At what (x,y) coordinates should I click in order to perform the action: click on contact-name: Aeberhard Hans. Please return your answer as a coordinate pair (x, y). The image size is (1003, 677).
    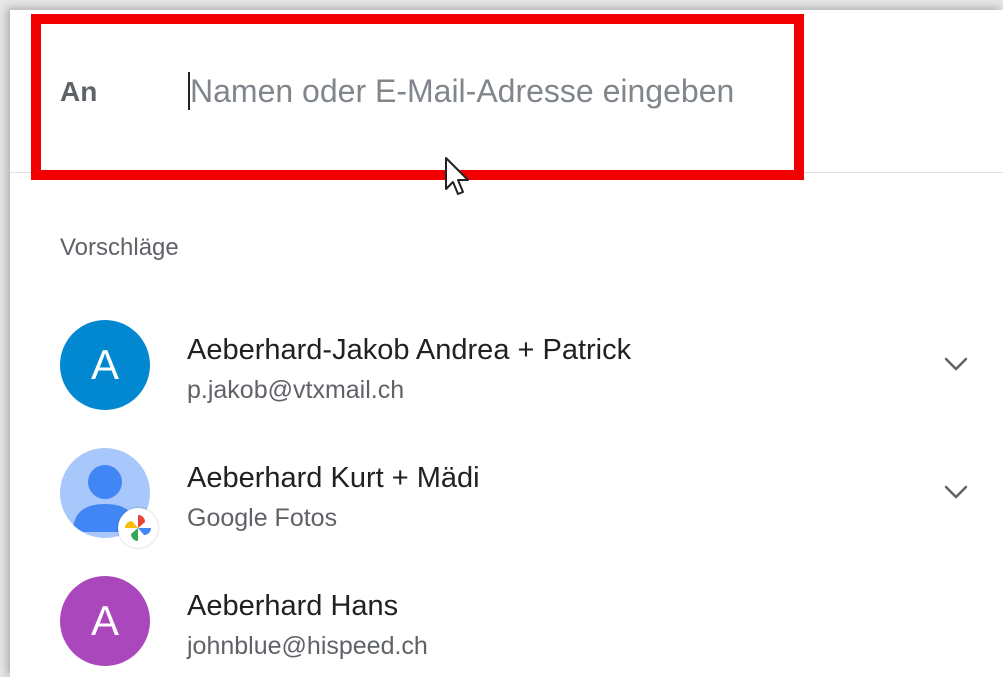
    Looking at the image, I should click on (293, 606).